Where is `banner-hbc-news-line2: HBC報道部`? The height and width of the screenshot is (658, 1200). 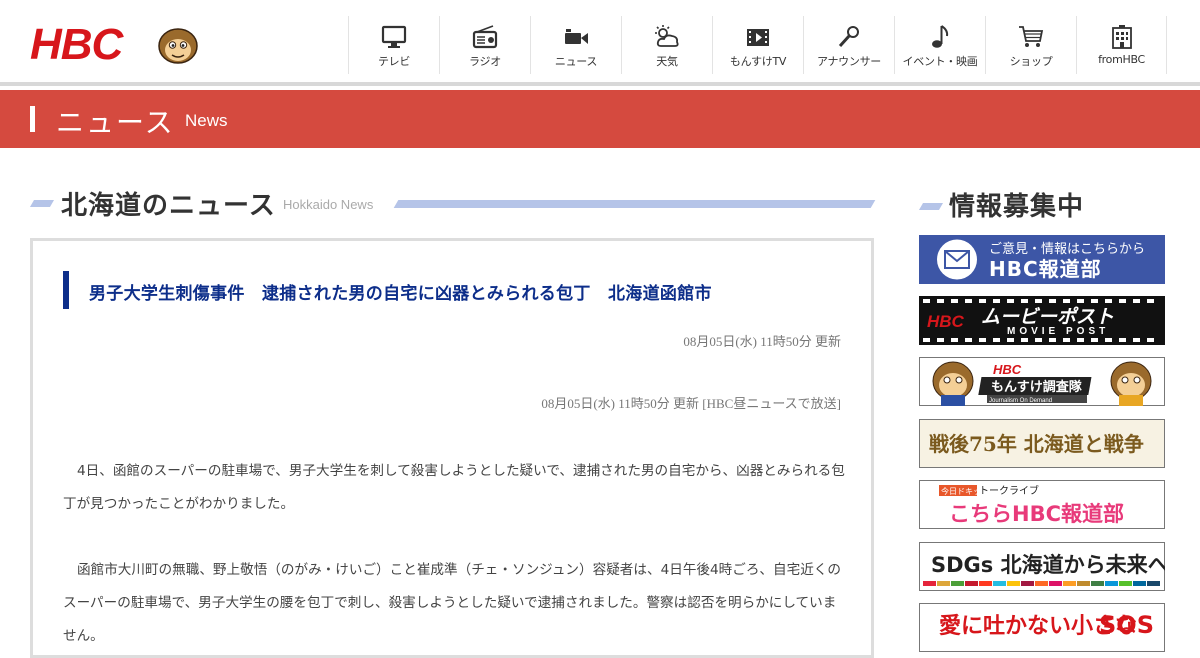 banner-hbc-news-line2: HBC報道部 is located at coordinates (1045, 269).